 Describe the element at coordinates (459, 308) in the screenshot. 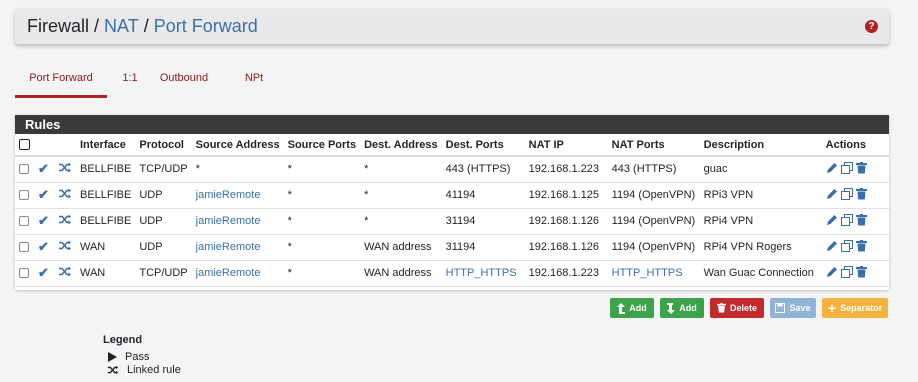

I see `rule-buttons: Add Add Delete Save + Separator` at that location.